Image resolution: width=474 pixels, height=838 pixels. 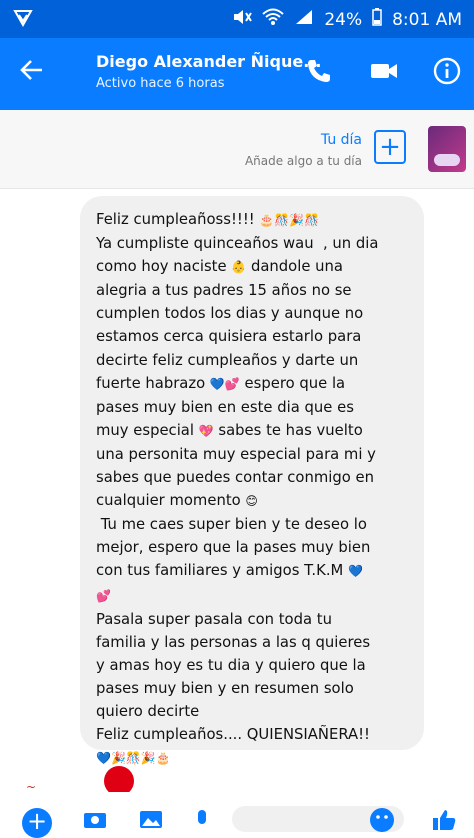 I want to click on story-subtitle: Añade algo a tu día, so click(x=303, y=161).